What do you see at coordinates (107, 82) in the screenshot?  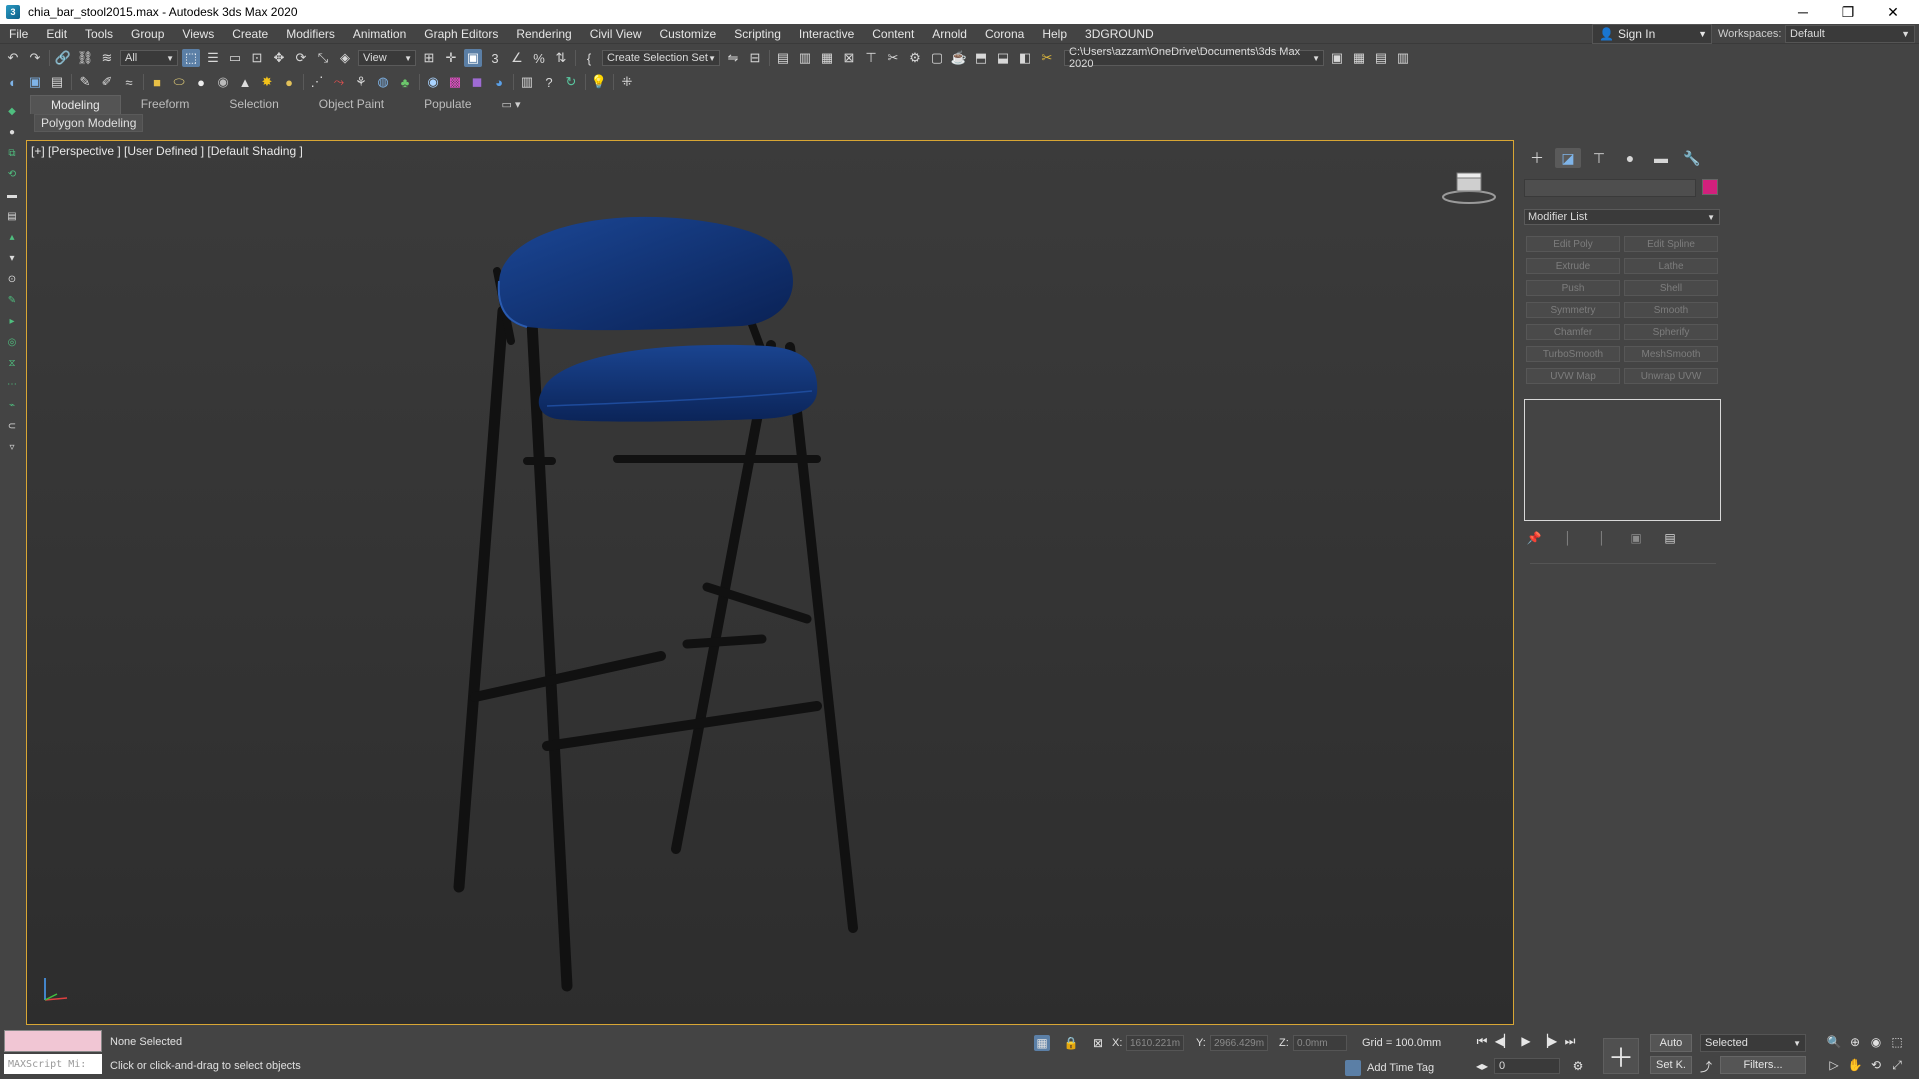 I see `brush-settings-icon: ✐` at bounding box center [107, 82].